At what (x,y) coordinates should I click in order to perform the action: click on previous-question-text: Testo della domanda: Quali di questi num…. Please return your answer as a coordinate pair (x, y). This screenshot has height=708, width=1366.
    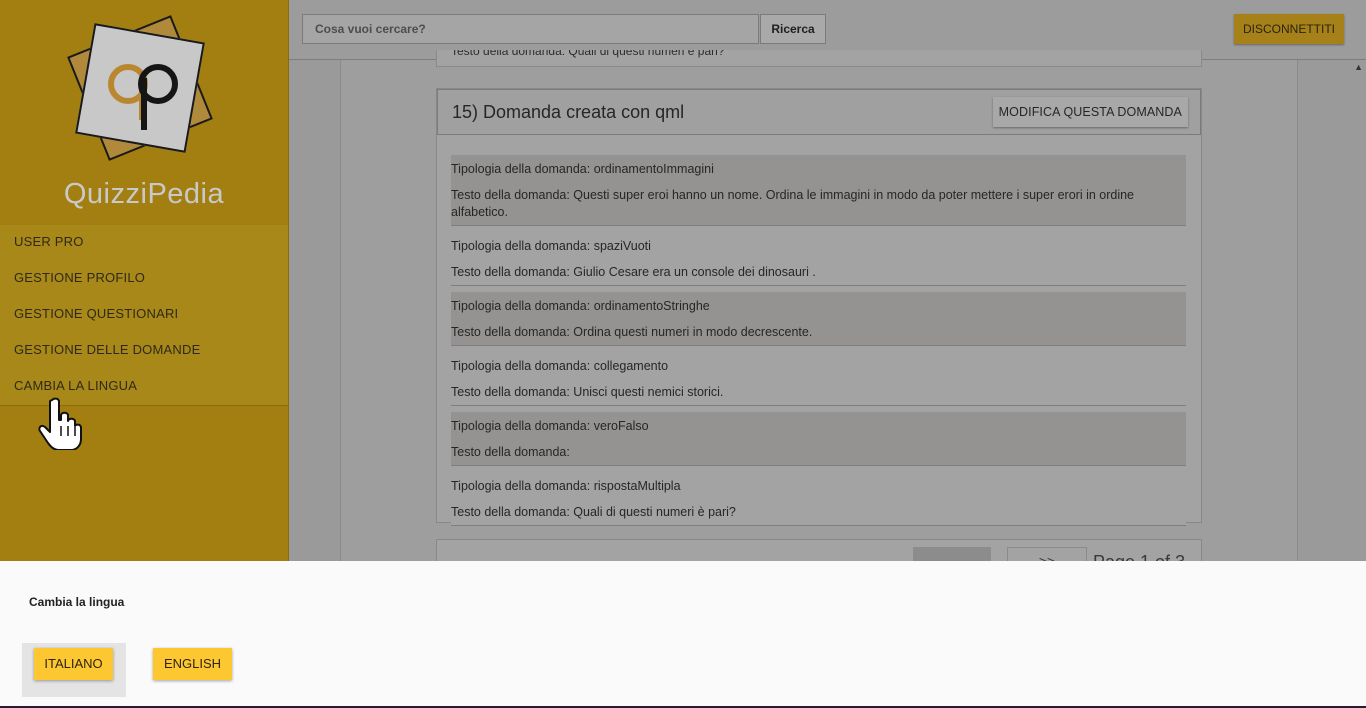
    Looking at the image, I should click on (588, 54).